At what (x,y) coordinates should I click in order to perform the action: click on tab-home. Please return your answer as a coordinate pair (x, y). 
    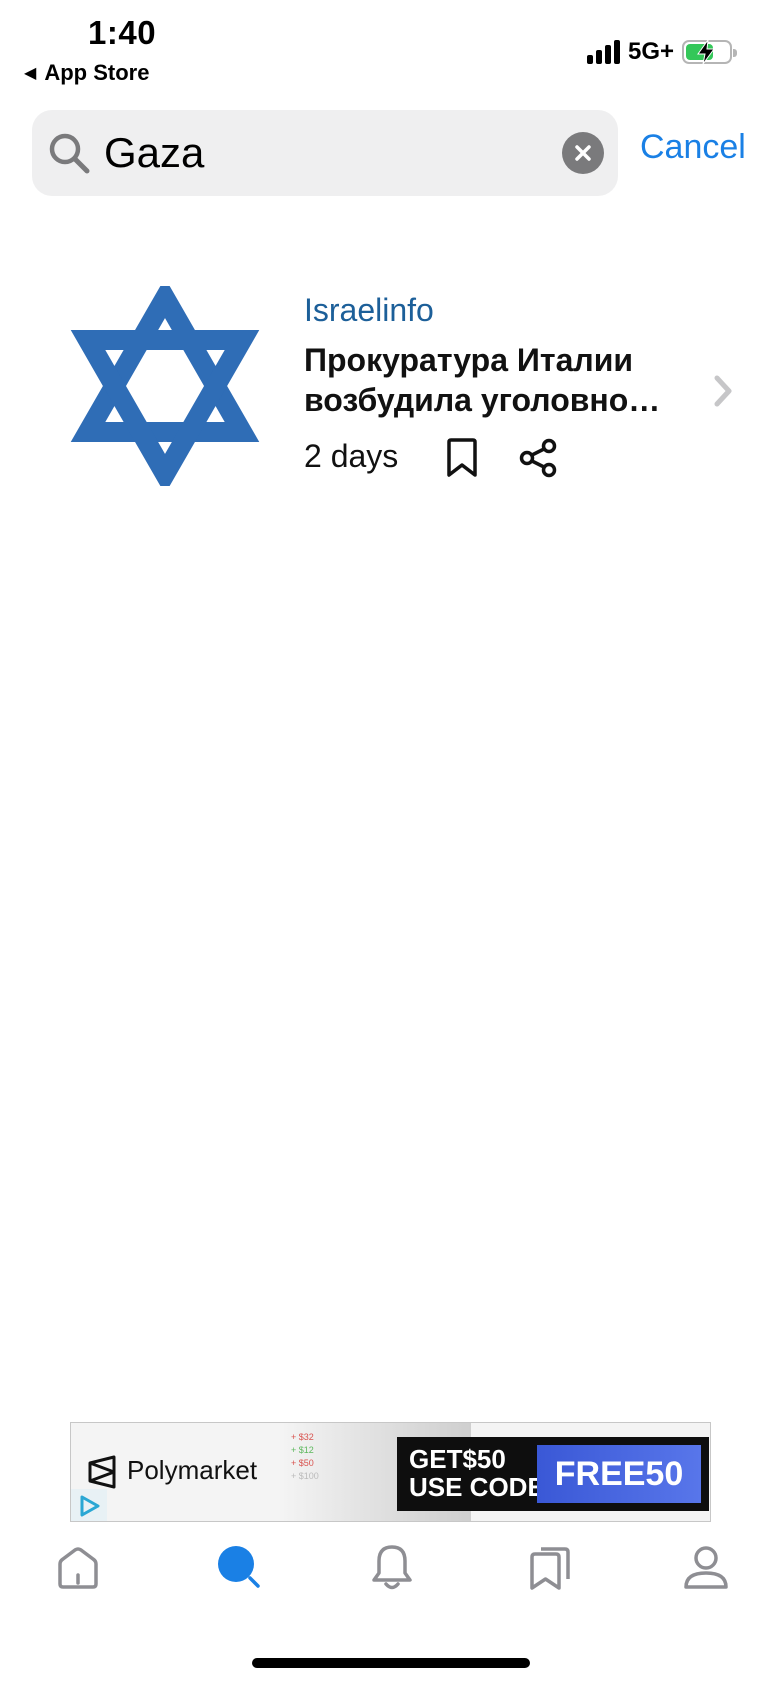
    Looking at the image, I should click on (78, 1568).